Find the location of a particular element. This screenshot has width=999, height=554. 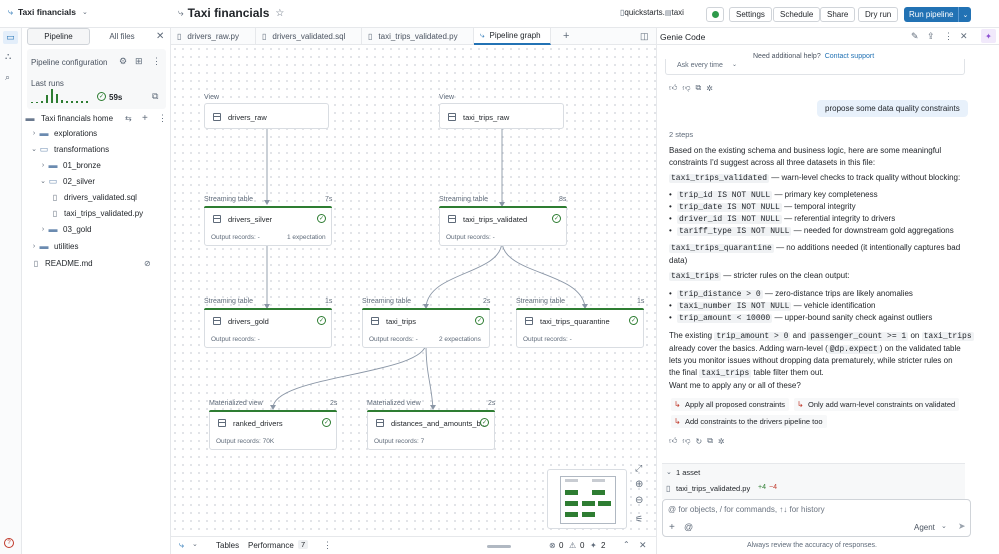

open-external-icon: ⧉ is located at coordinates (155, 96).